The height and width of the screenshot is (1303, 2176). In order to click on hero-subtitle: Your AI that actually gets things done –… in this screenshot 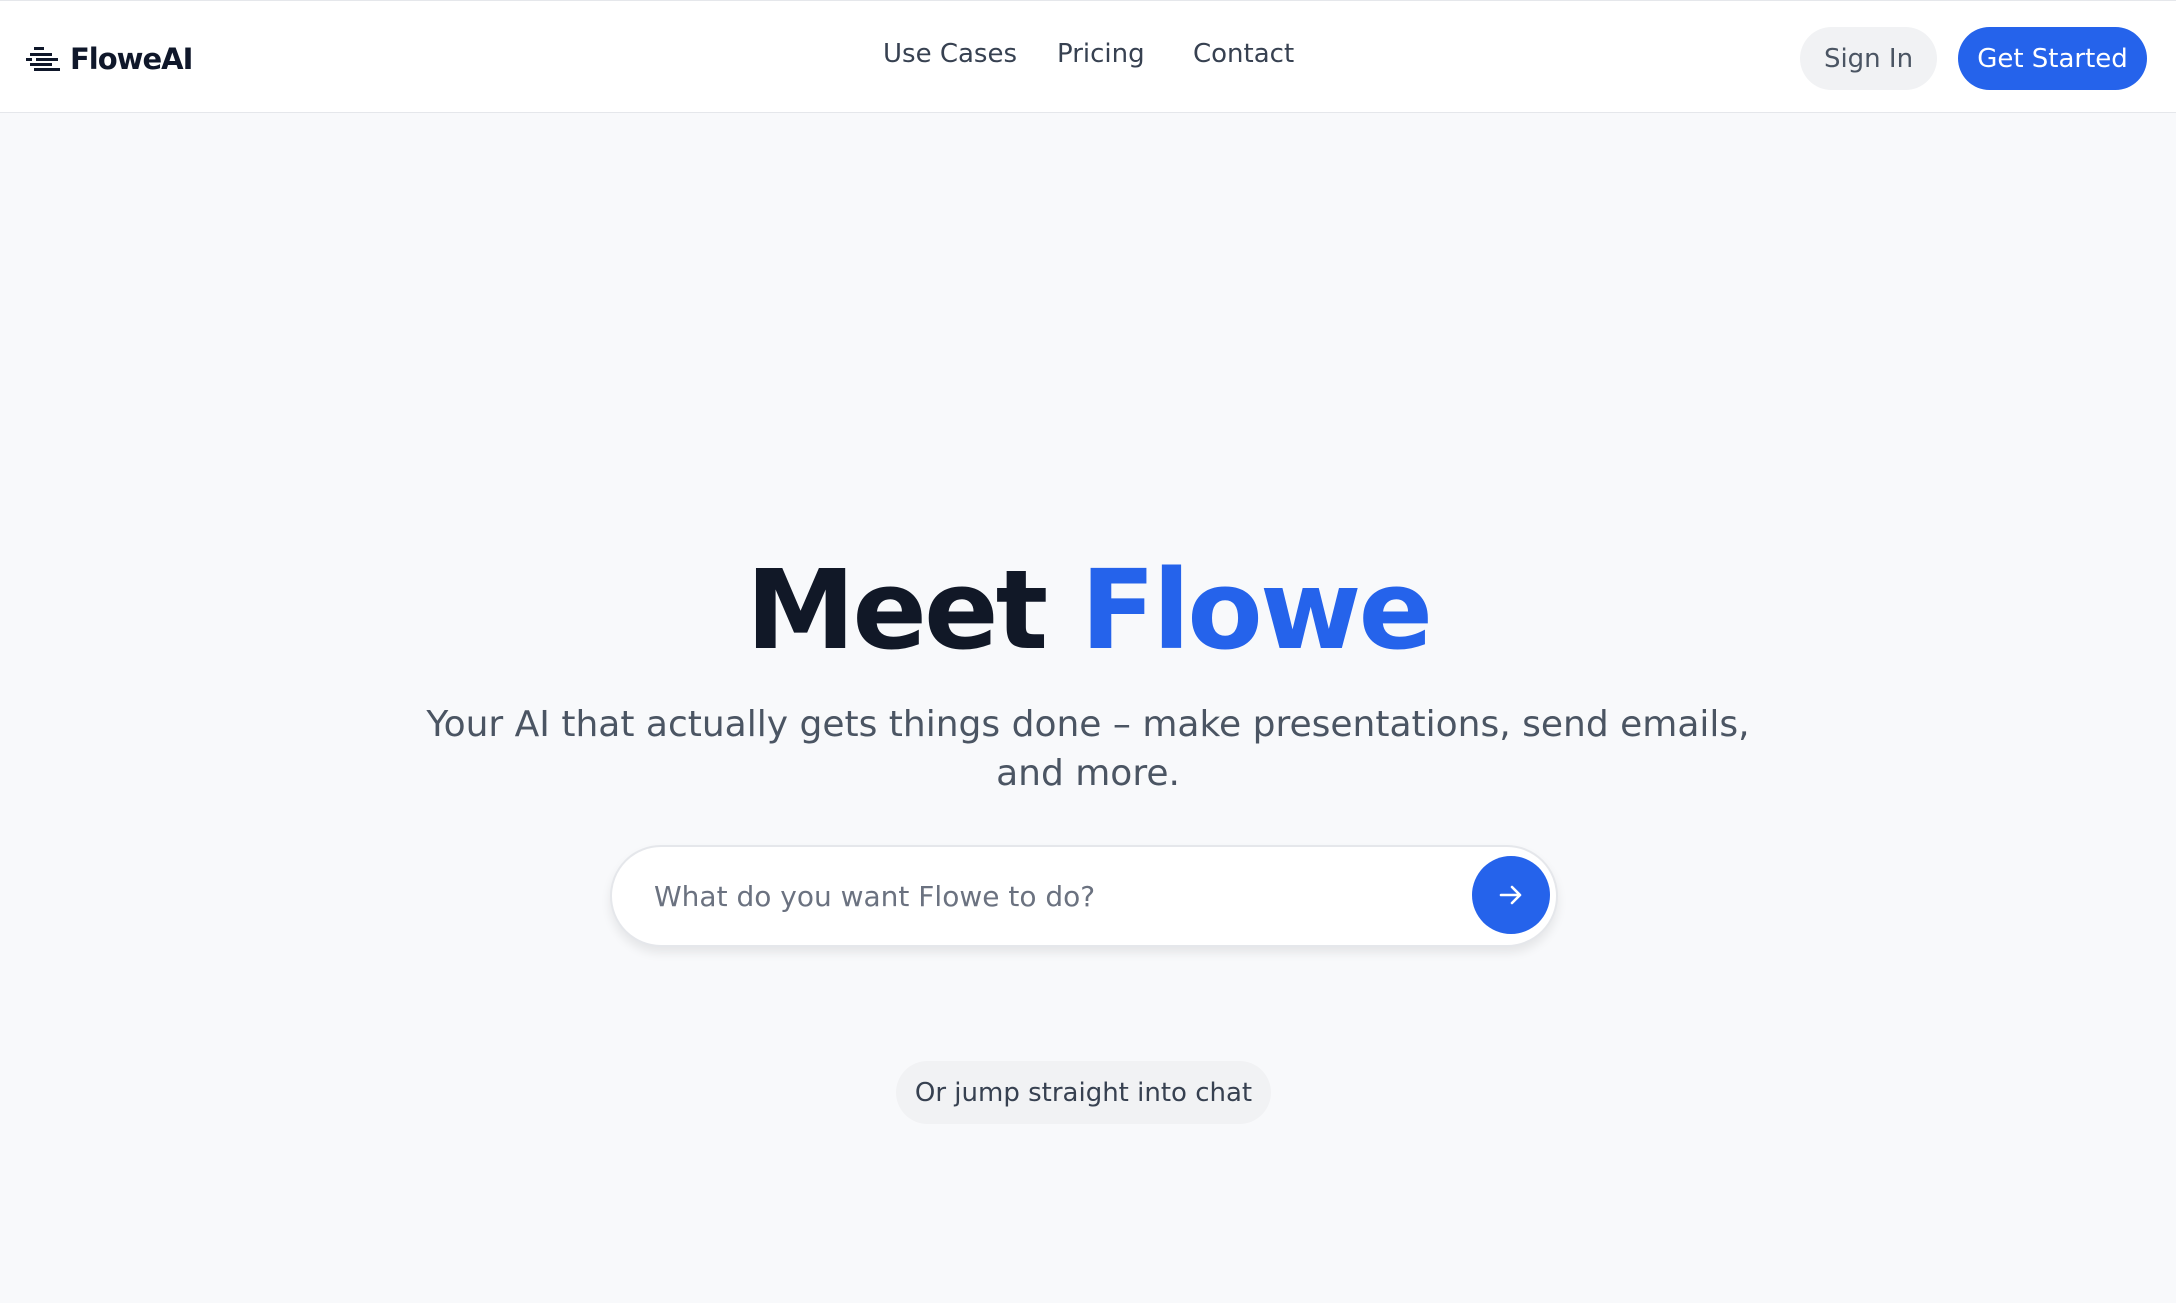, I will do `click(1088, 749)`.